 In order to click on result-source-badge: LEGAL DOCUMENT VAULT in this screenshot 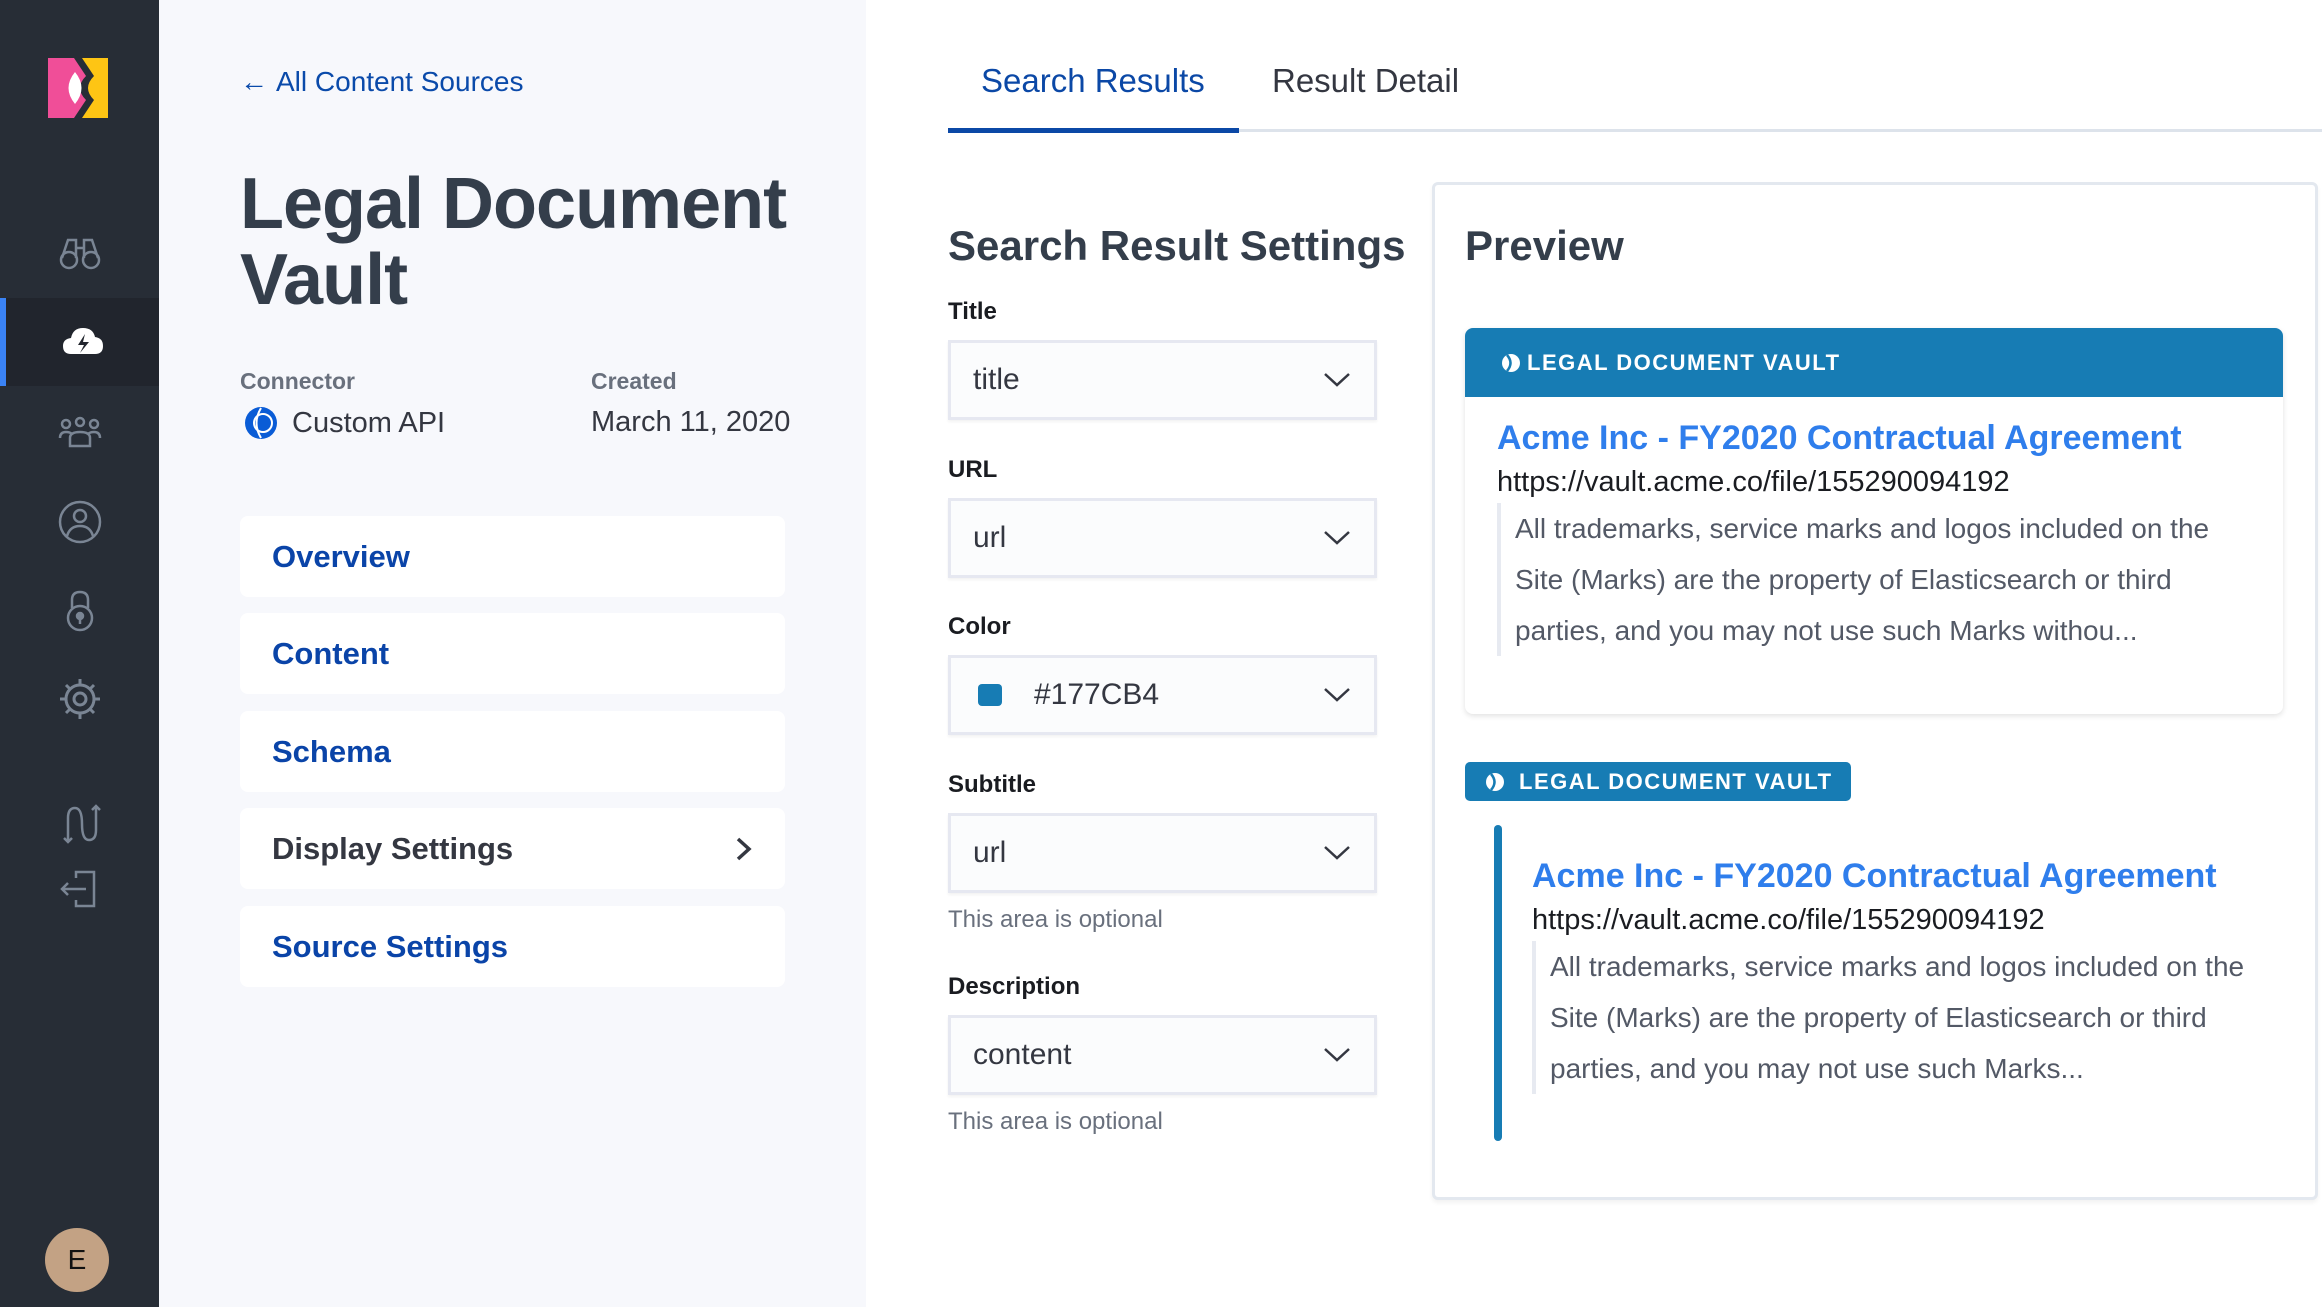, I will do `click(1658, 781)`.